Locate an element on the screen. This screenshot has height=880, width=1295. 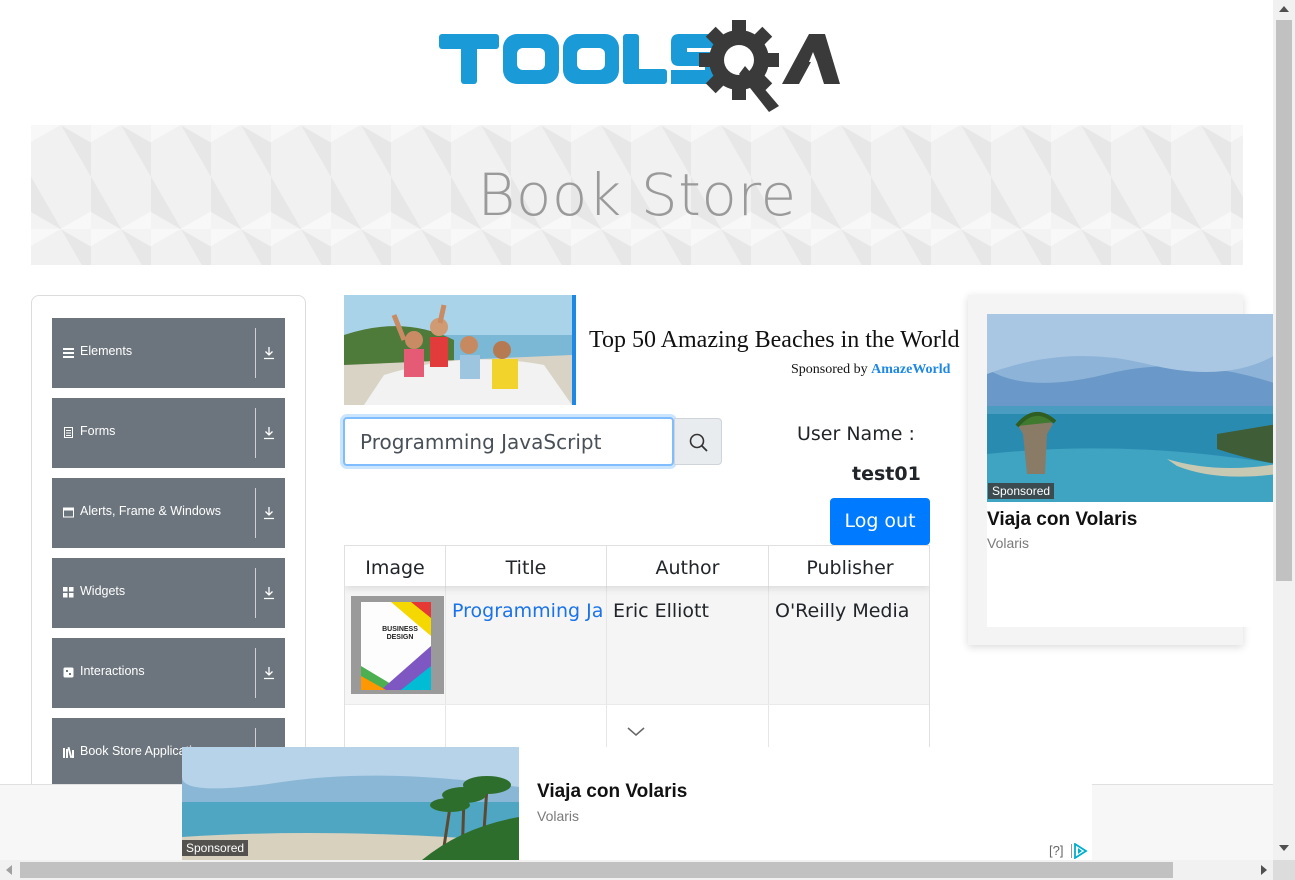
sidebar-group-widgets: Widgets is located at coordinates (168, 593).